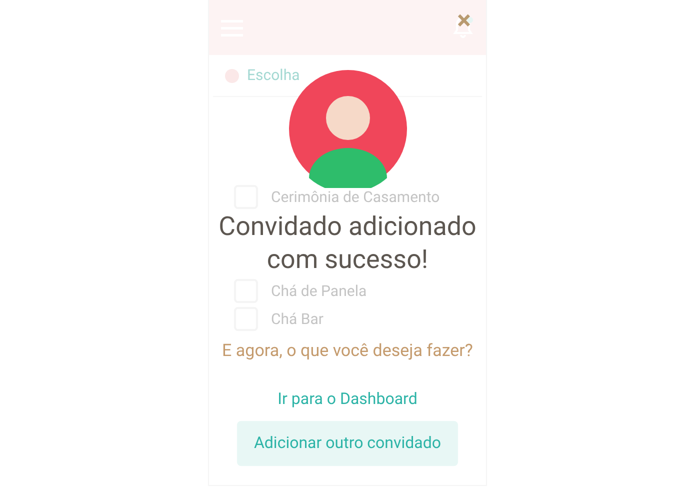 This screenshot has width=695, height=494. What do you see at coordinates (347, 443) in the screenshot?
I see `add-guest-button: Adicionar outro convidado` at bounding box center [347, 443].